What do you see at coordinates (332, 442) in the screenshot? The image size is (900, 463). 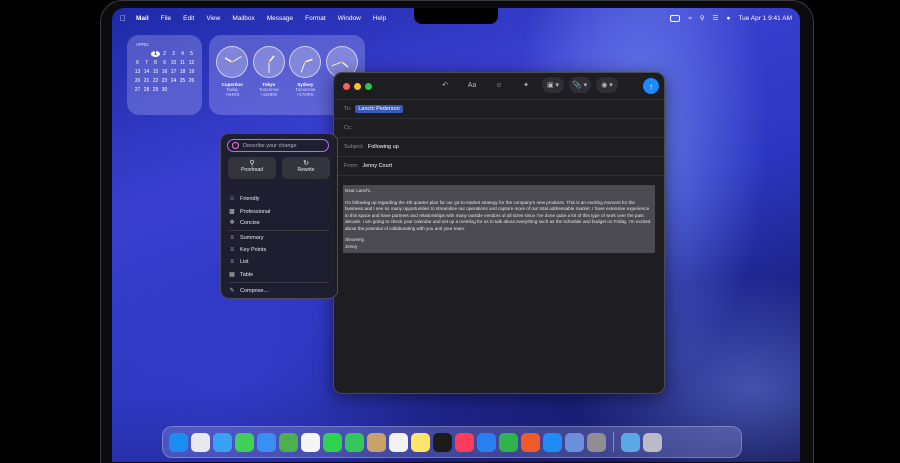 I see `dock-facetime-icon` at bounding box center [332, 442].